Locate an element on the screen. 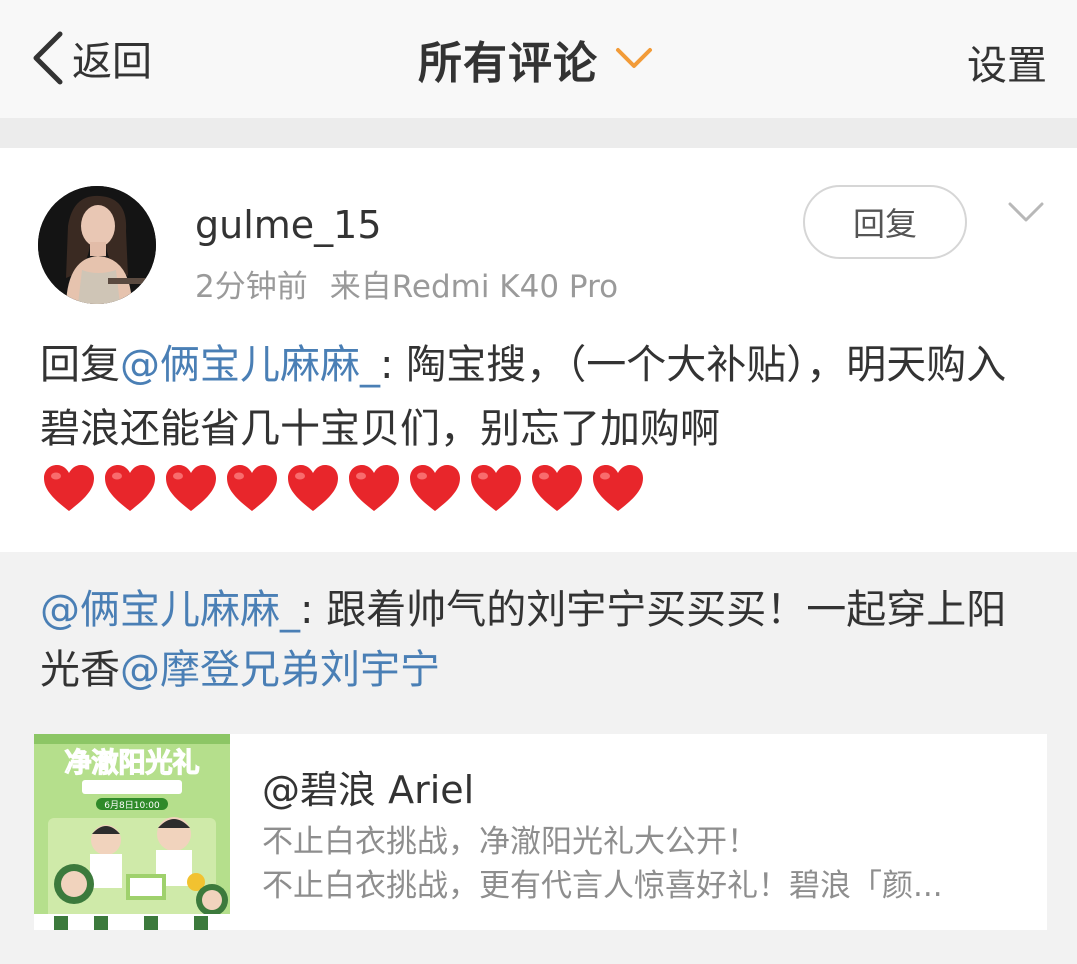  comment-meta: 2分钟前 来自Redmi K40 Pro is located at coordinates (406, 283).